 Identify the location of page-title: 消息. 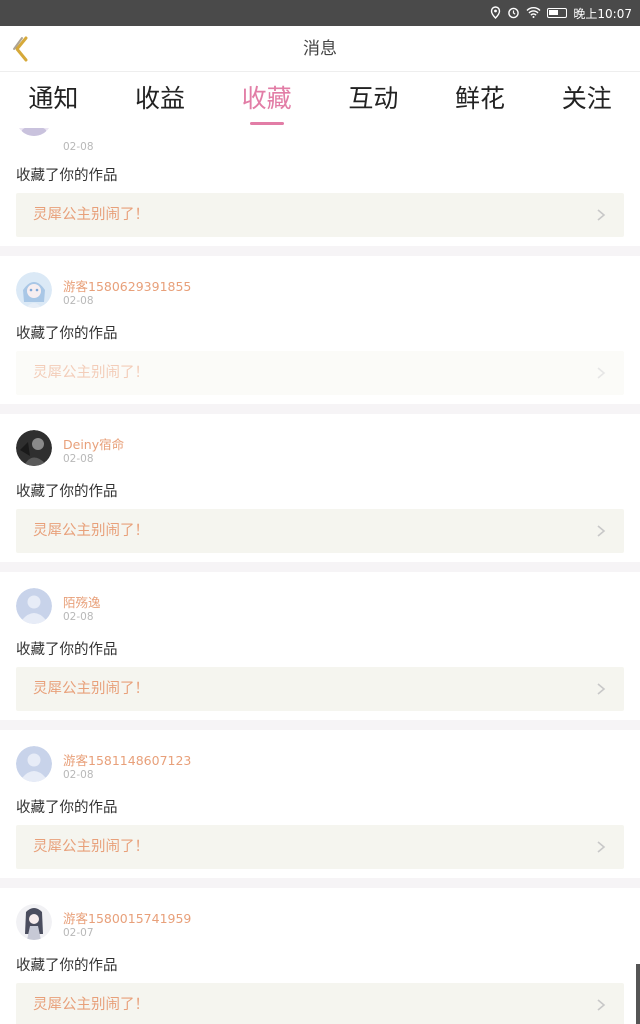
(320, 49).